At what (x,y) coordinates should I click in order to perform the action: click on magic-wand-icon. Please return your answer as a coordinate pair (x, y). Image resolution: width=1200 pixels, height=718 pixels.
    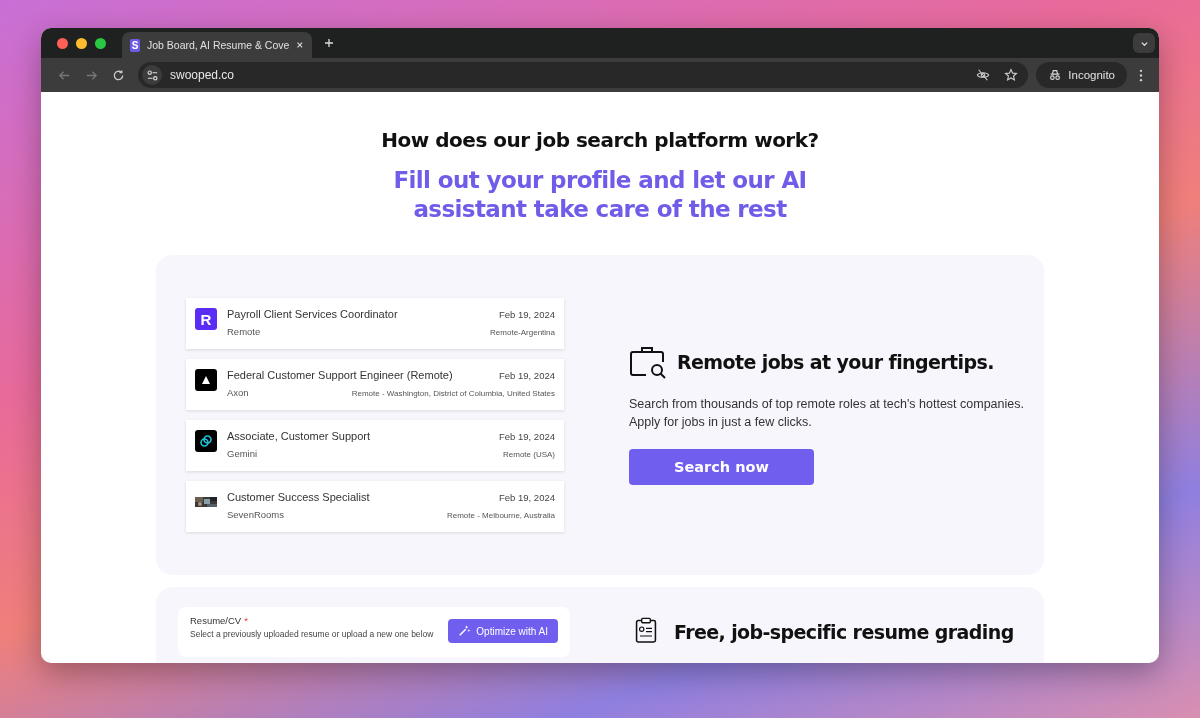
    Looking at the image, I should click on (464, 631).